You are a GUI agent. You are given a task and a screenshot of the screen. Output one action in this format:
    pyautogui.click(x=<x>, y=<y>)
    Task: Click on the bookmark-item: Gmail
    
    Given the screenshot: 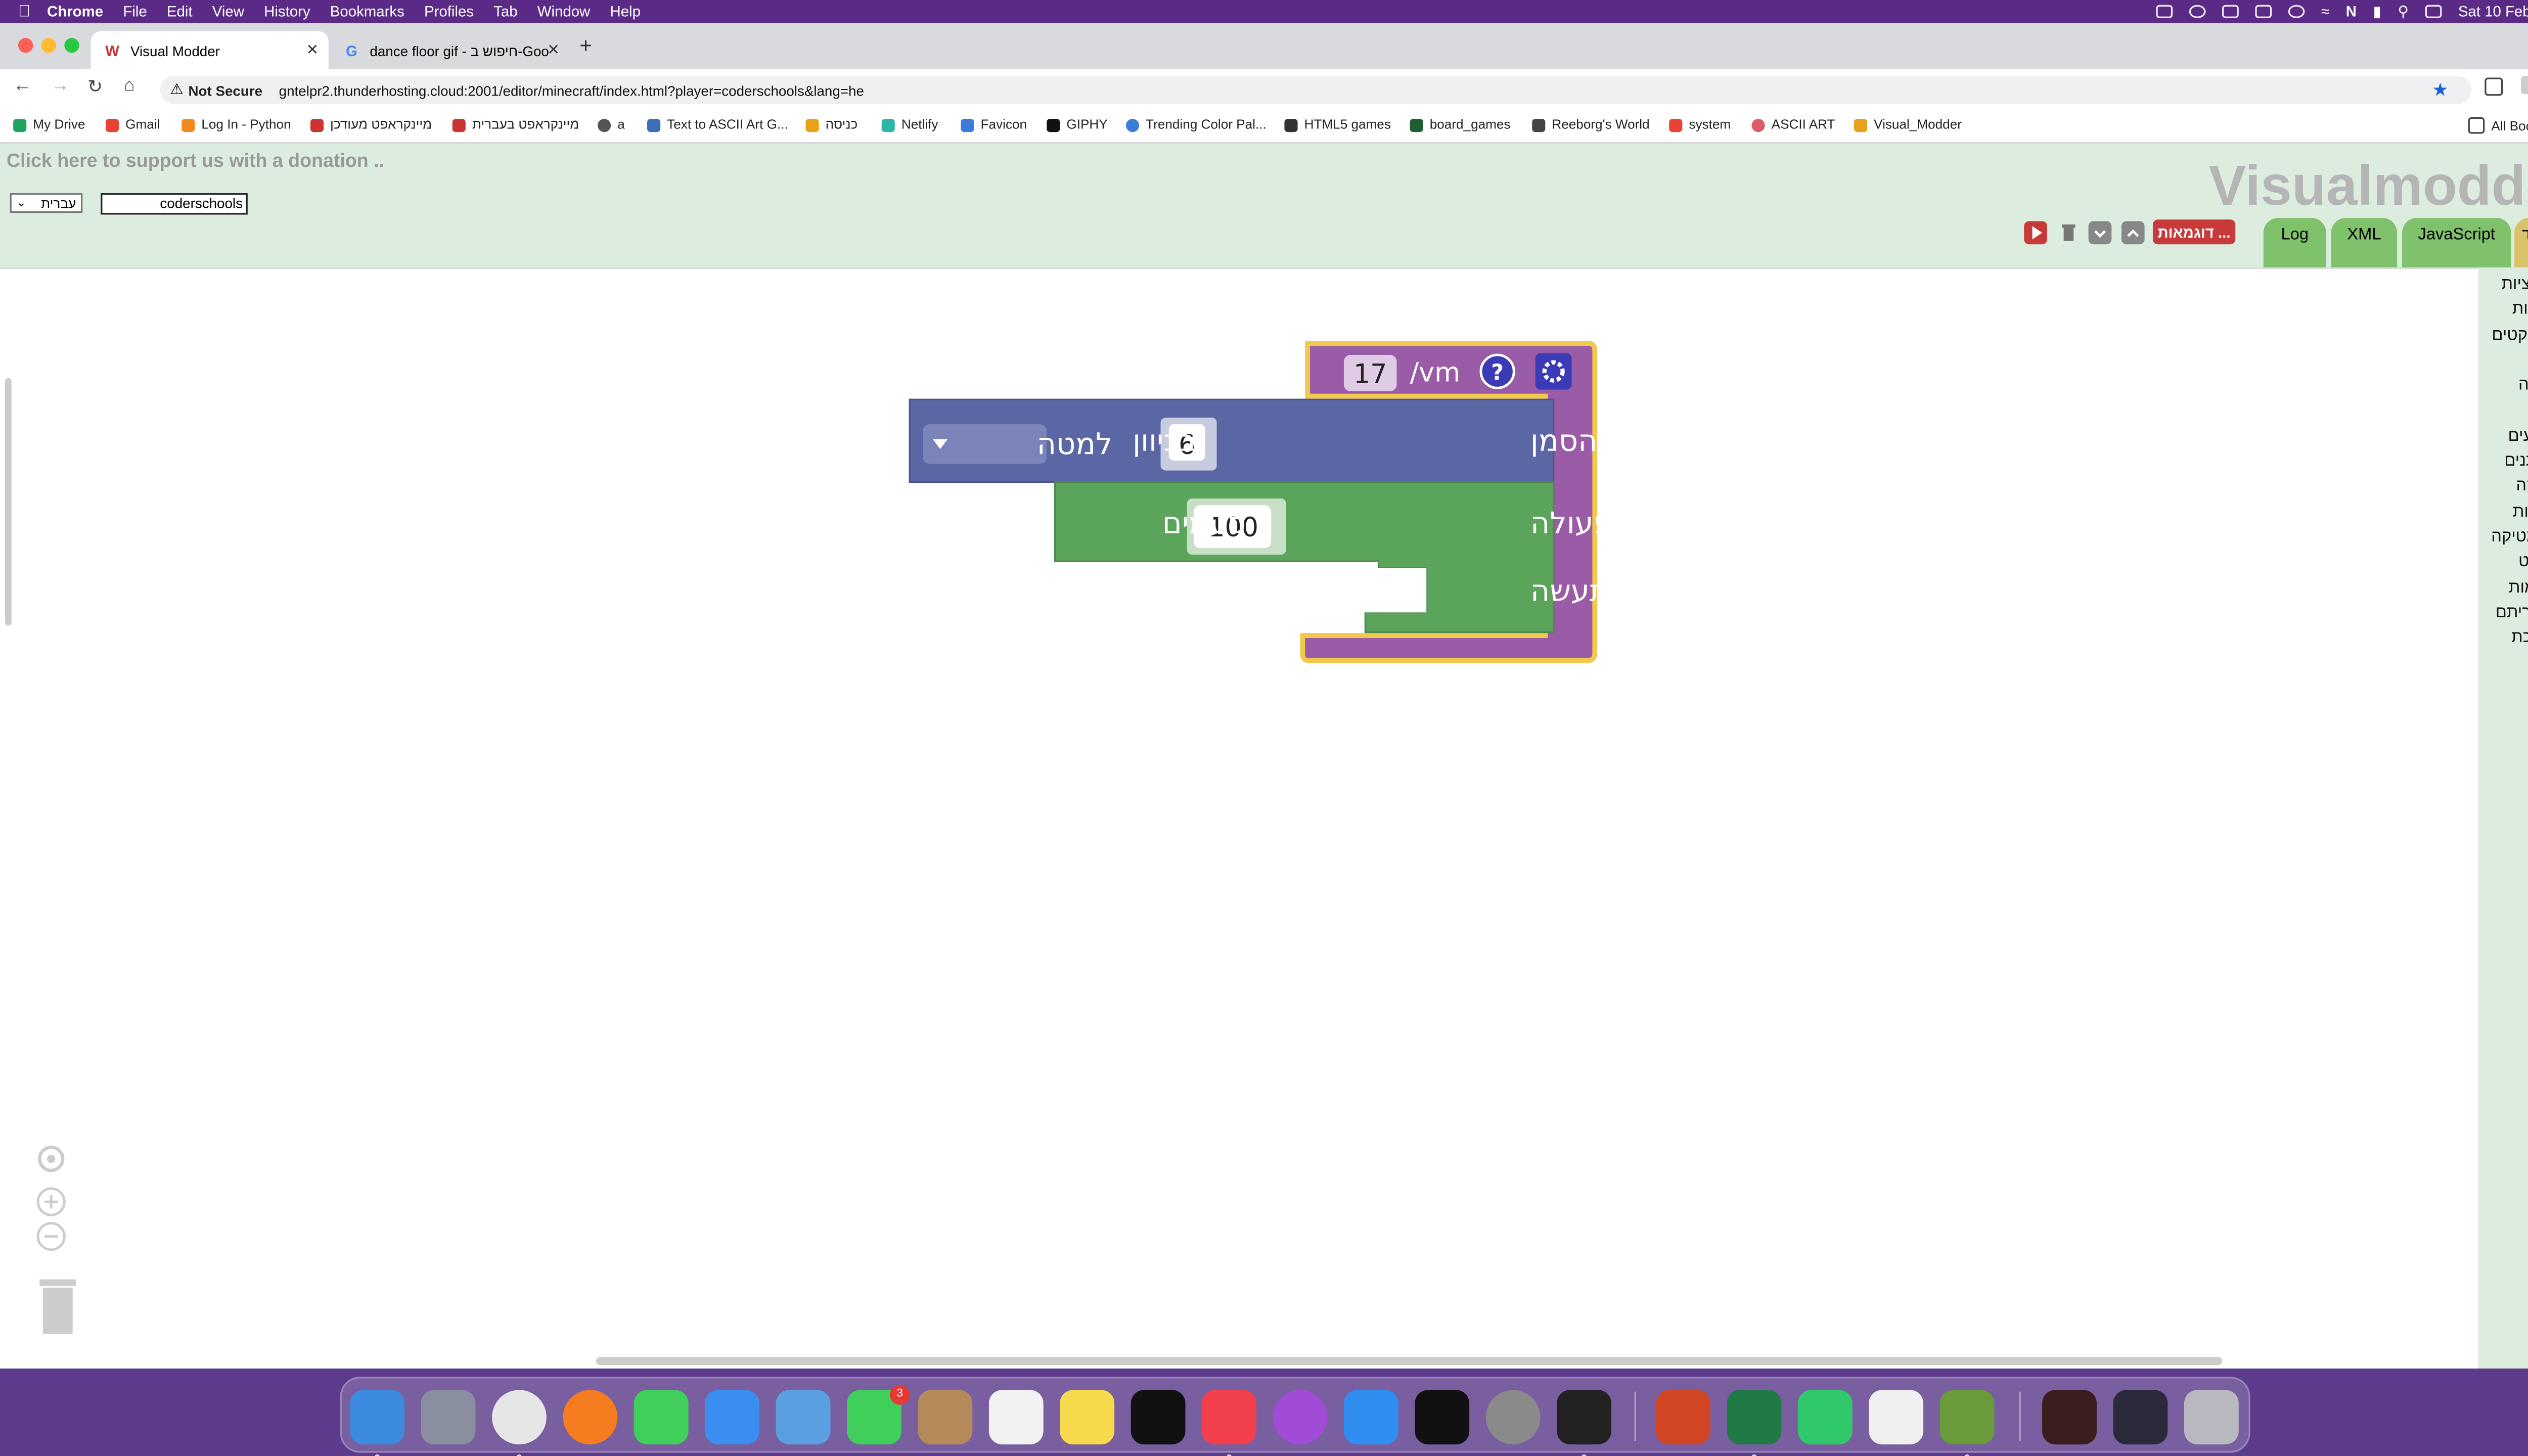 What is the action you would take?
    pyautogui.click(x=132, y=124)
    